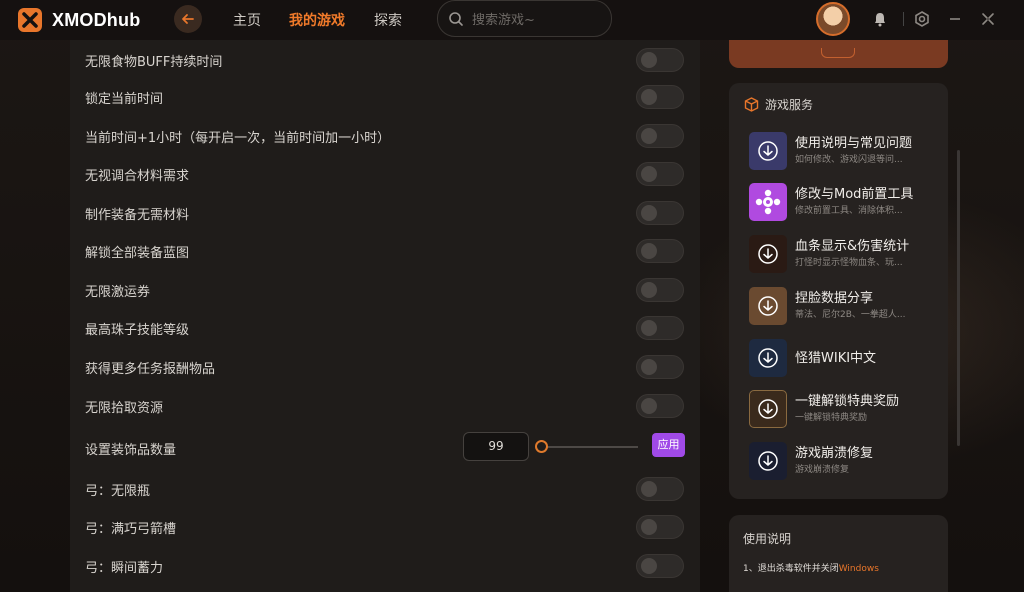 This screenshot has width=1024, height=592. I want to click on app-logo: XMODhub, so click(78, 20).